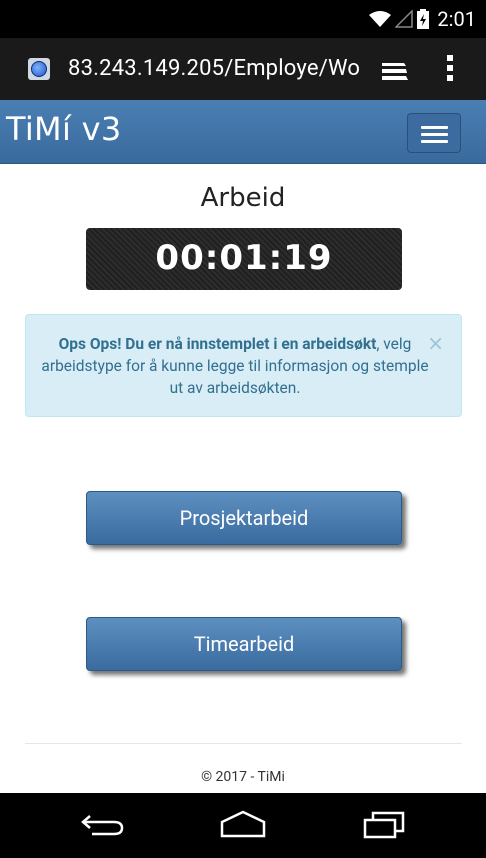 This screenshot has width=486, height=858. Describe the element at coordinates (450, 68) in the screenshot. I see `overflow-menu-icon` at that location.